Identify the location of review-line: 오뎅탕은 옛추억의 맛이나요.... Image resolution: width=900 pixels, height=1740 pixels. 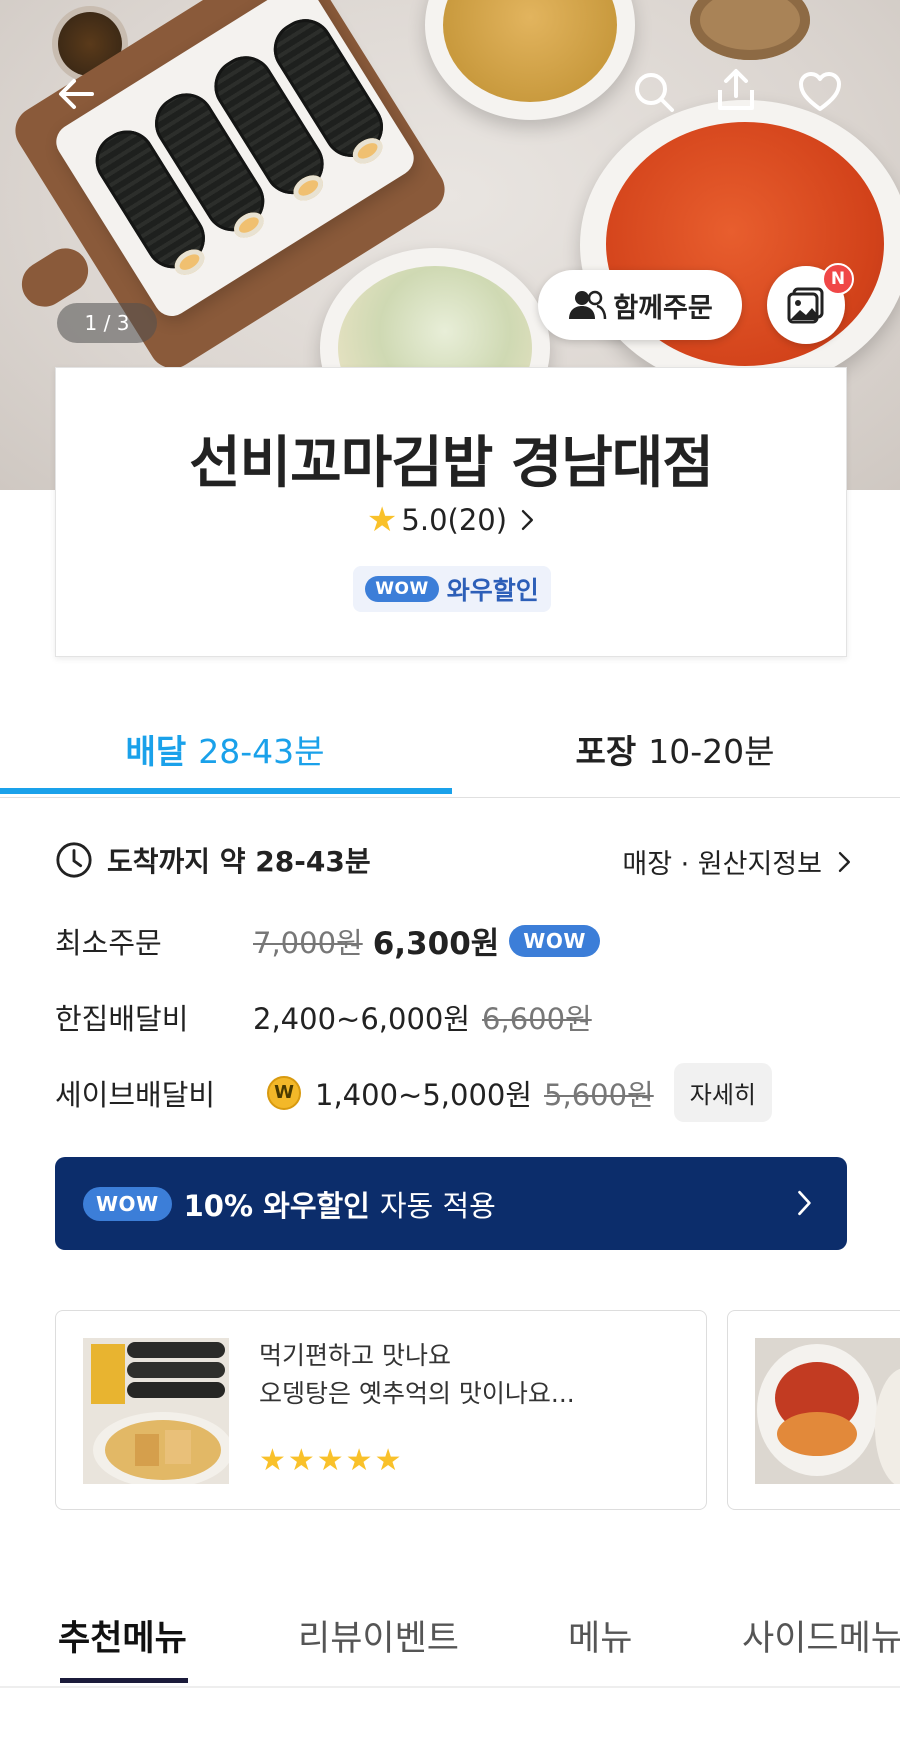
(417, 1393).